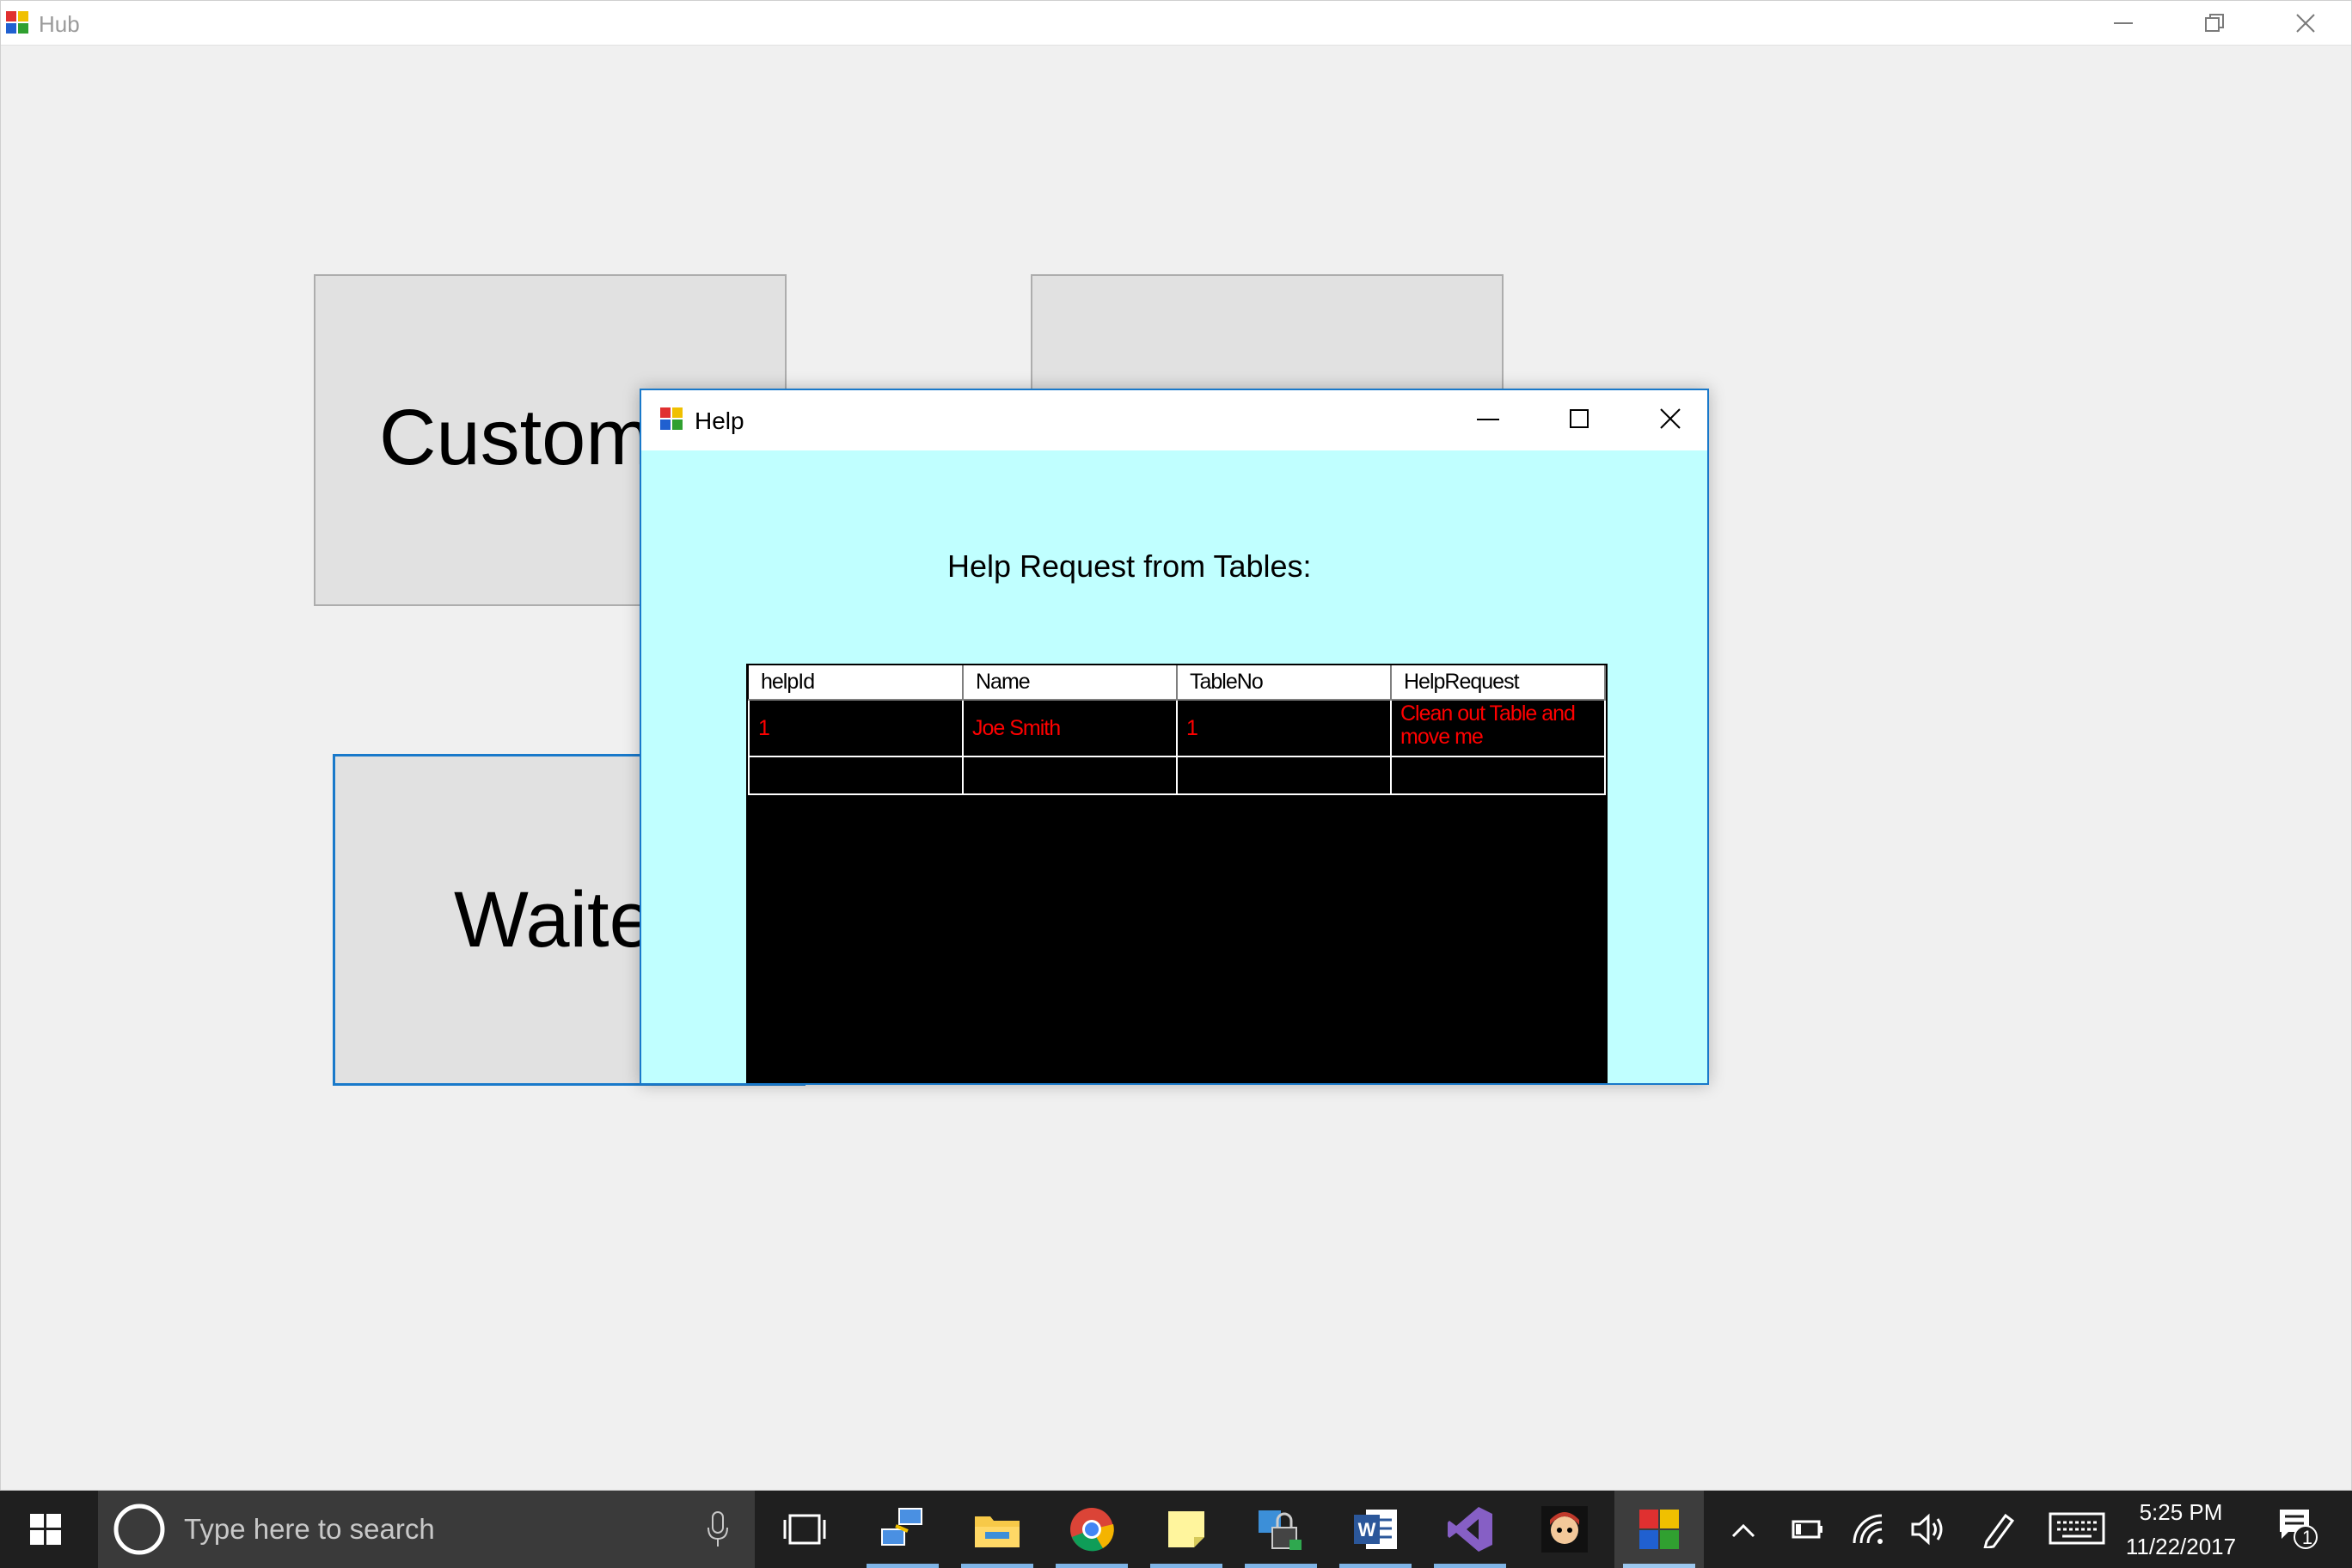 Image resolution: width=2352 pixels, height=1568 pixels. I want to click on lock-icon, so click(1280, 1530).